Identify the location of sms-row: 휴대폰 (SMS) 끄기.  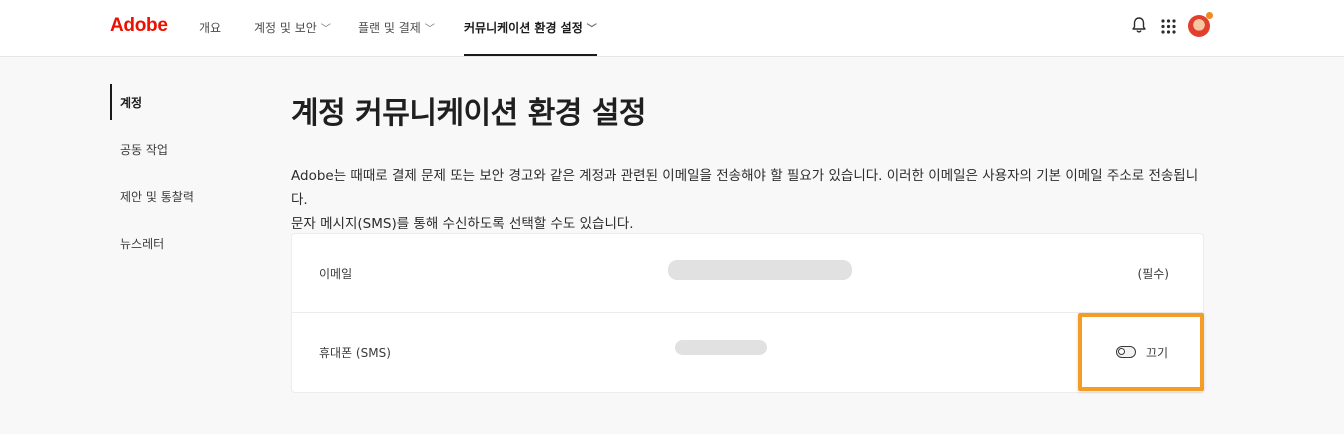
(747, 352).